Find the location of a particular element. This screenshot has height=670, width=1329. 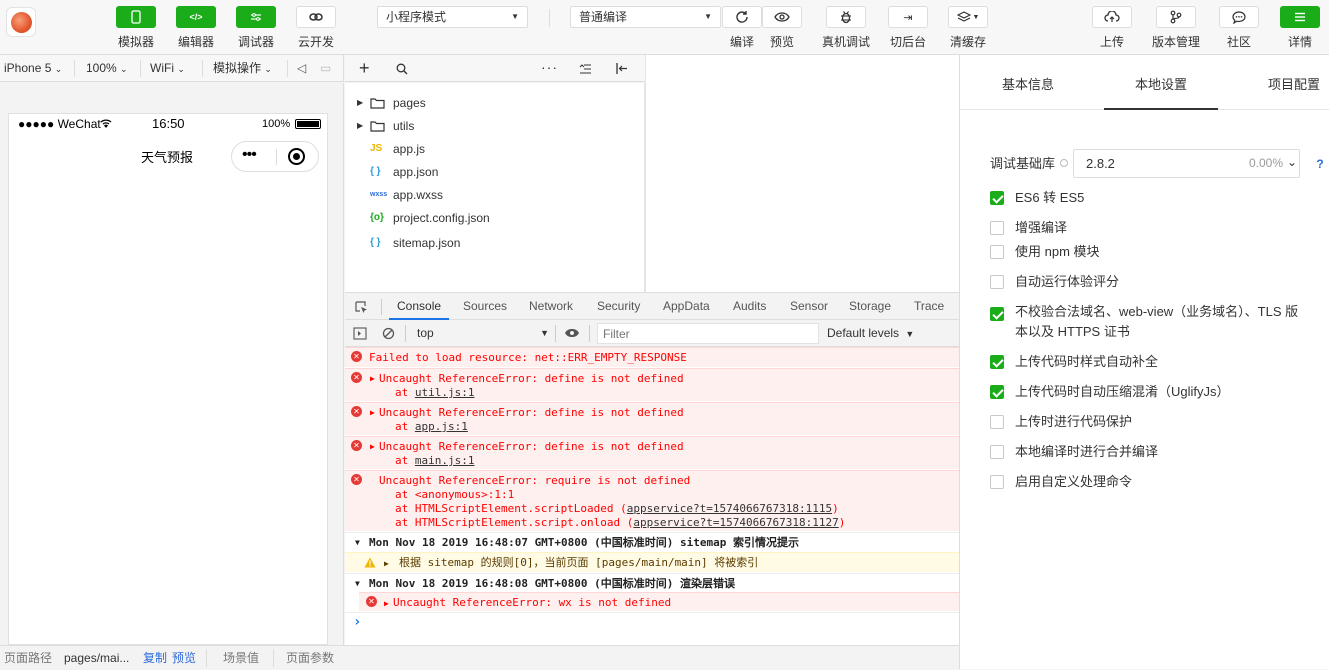

tree-item-sitemap: { } sitemap.json is located at coordinates (495, 243).